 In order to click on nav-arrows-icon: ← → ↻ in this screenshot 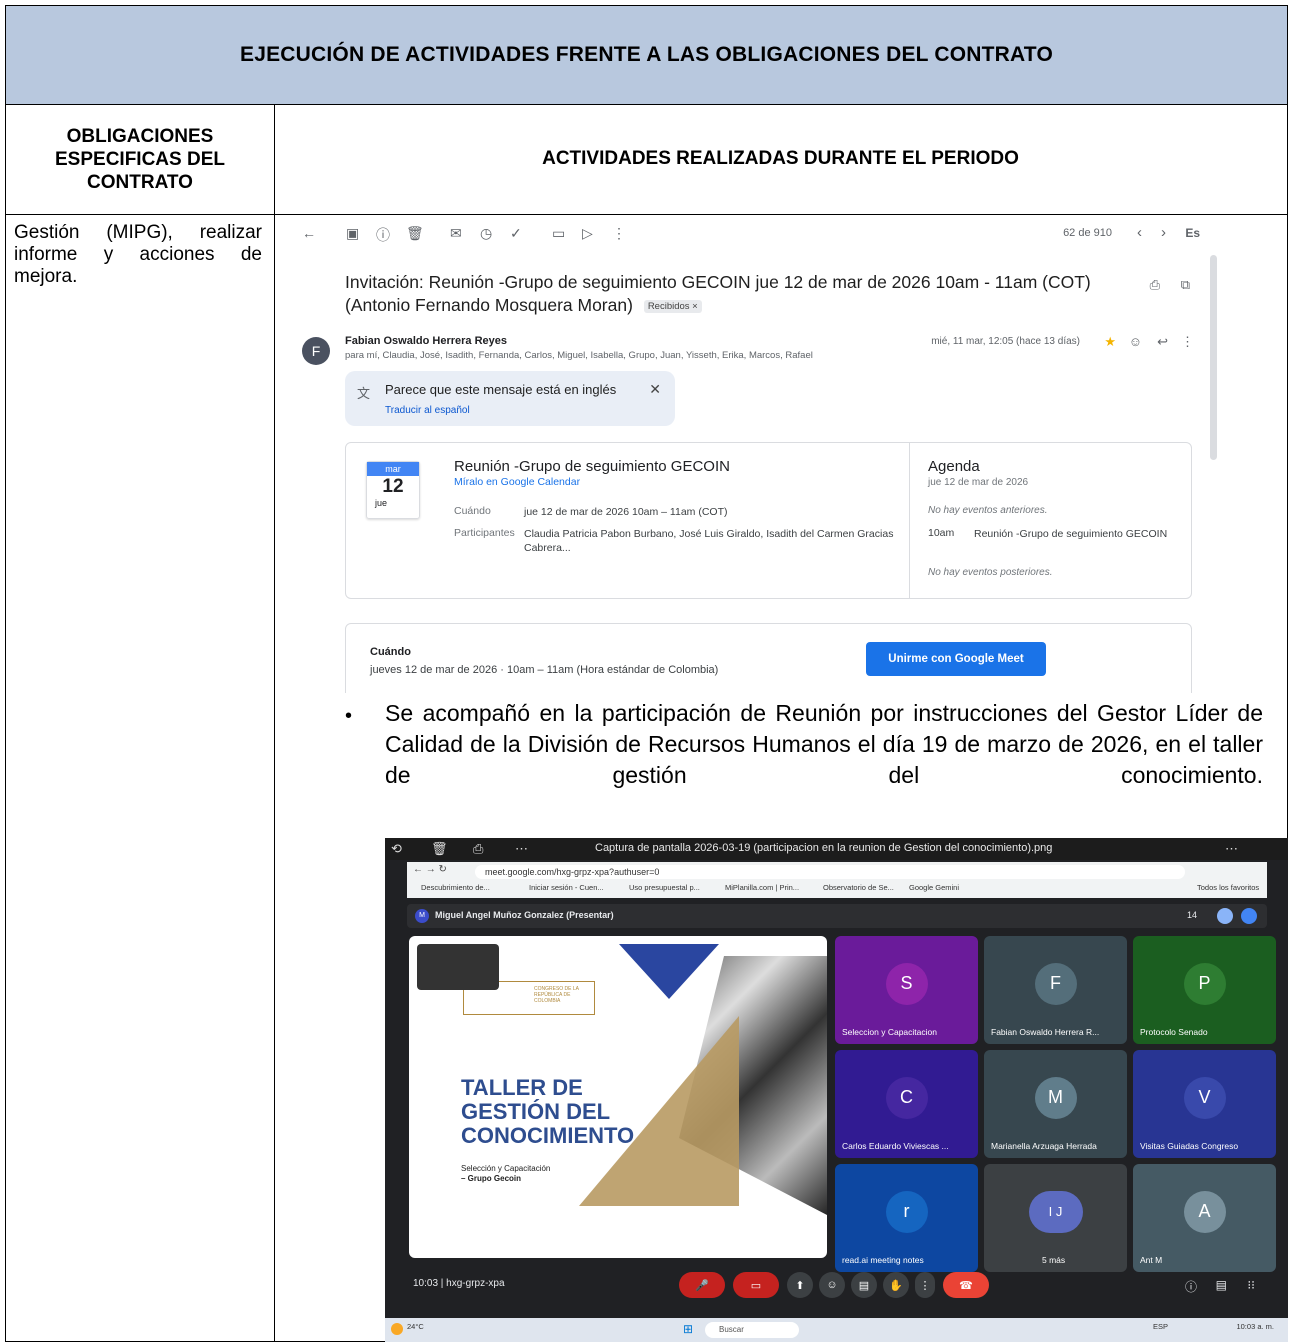, I will do `click(430, 869)`.